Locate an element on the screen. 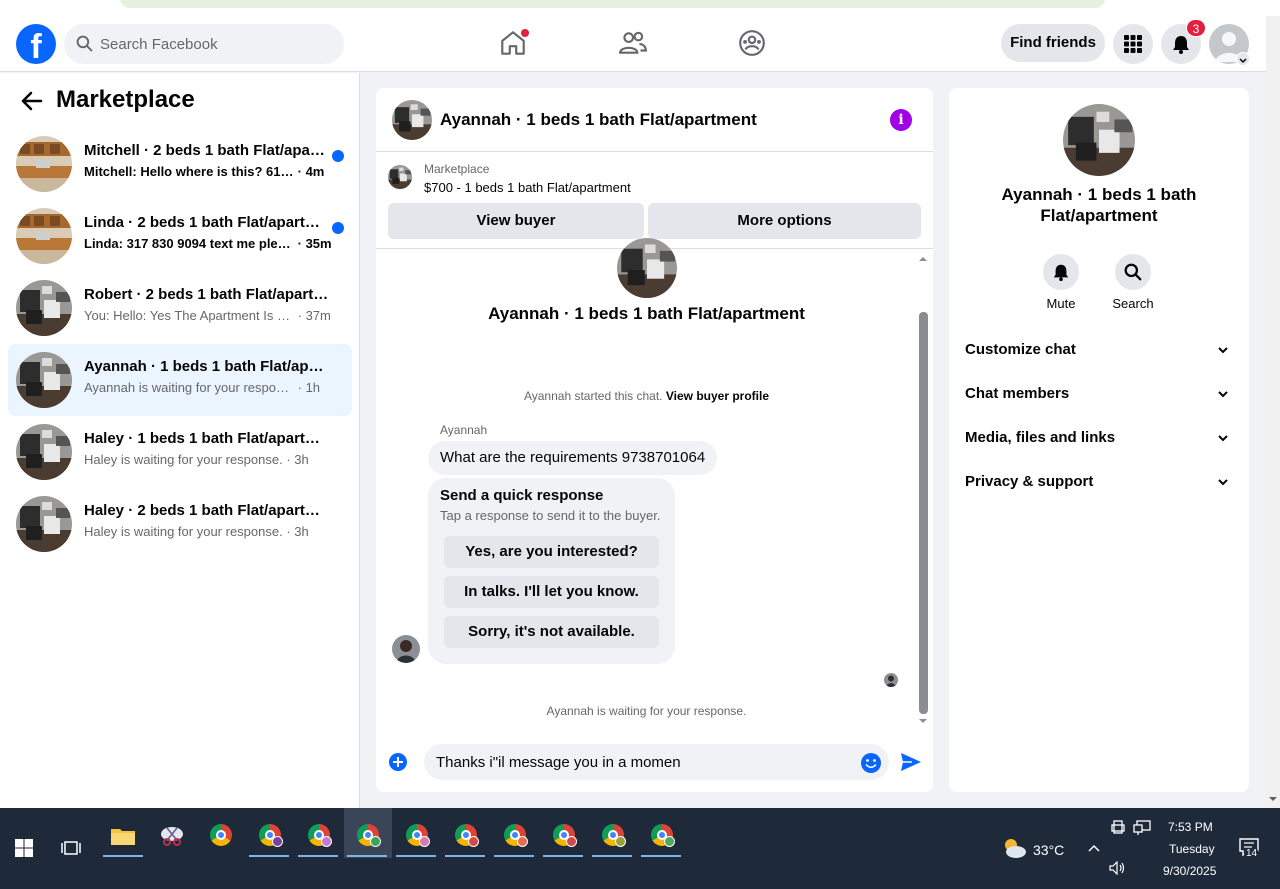  search-chat-button: Search is located at coordinates (1133, 282).